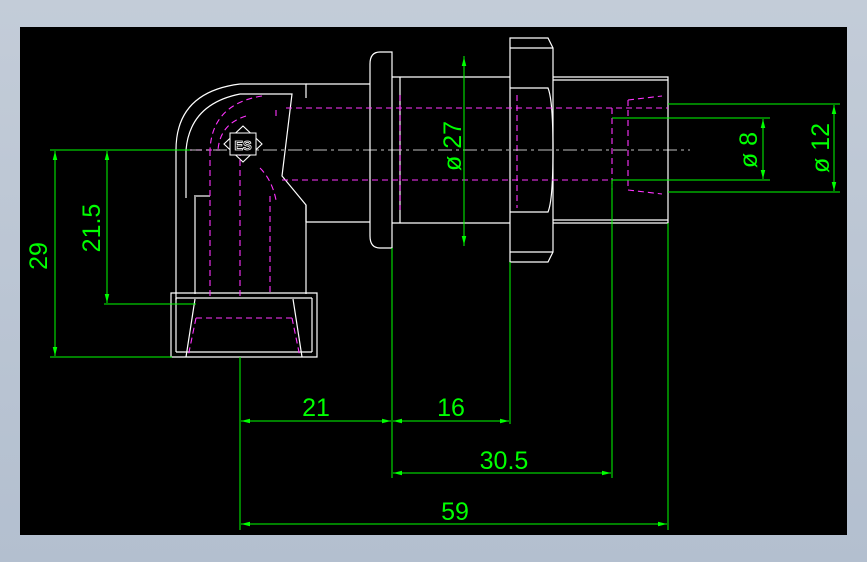 The height and width of the screenshot is (562, 867). I want to click on es-marking-symbol: ES, so click(243, 144).